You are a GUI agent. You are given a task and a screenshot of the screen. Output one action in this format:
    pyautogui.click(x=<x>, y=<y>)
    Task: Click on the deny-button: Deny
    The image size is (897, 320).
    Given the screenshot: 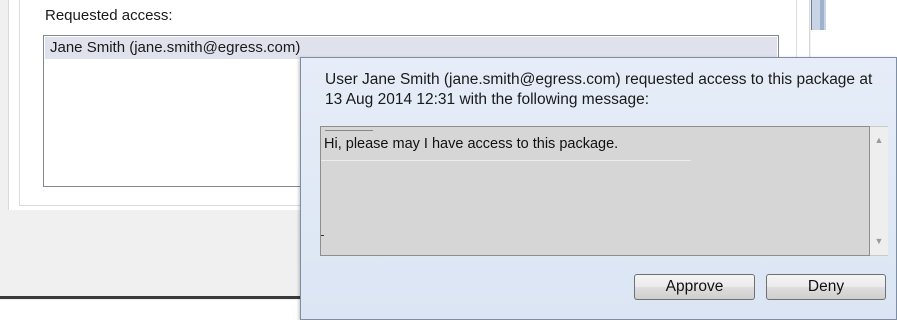 What is the action you would take?
    pyautogui.click(x=826, y=287)
    